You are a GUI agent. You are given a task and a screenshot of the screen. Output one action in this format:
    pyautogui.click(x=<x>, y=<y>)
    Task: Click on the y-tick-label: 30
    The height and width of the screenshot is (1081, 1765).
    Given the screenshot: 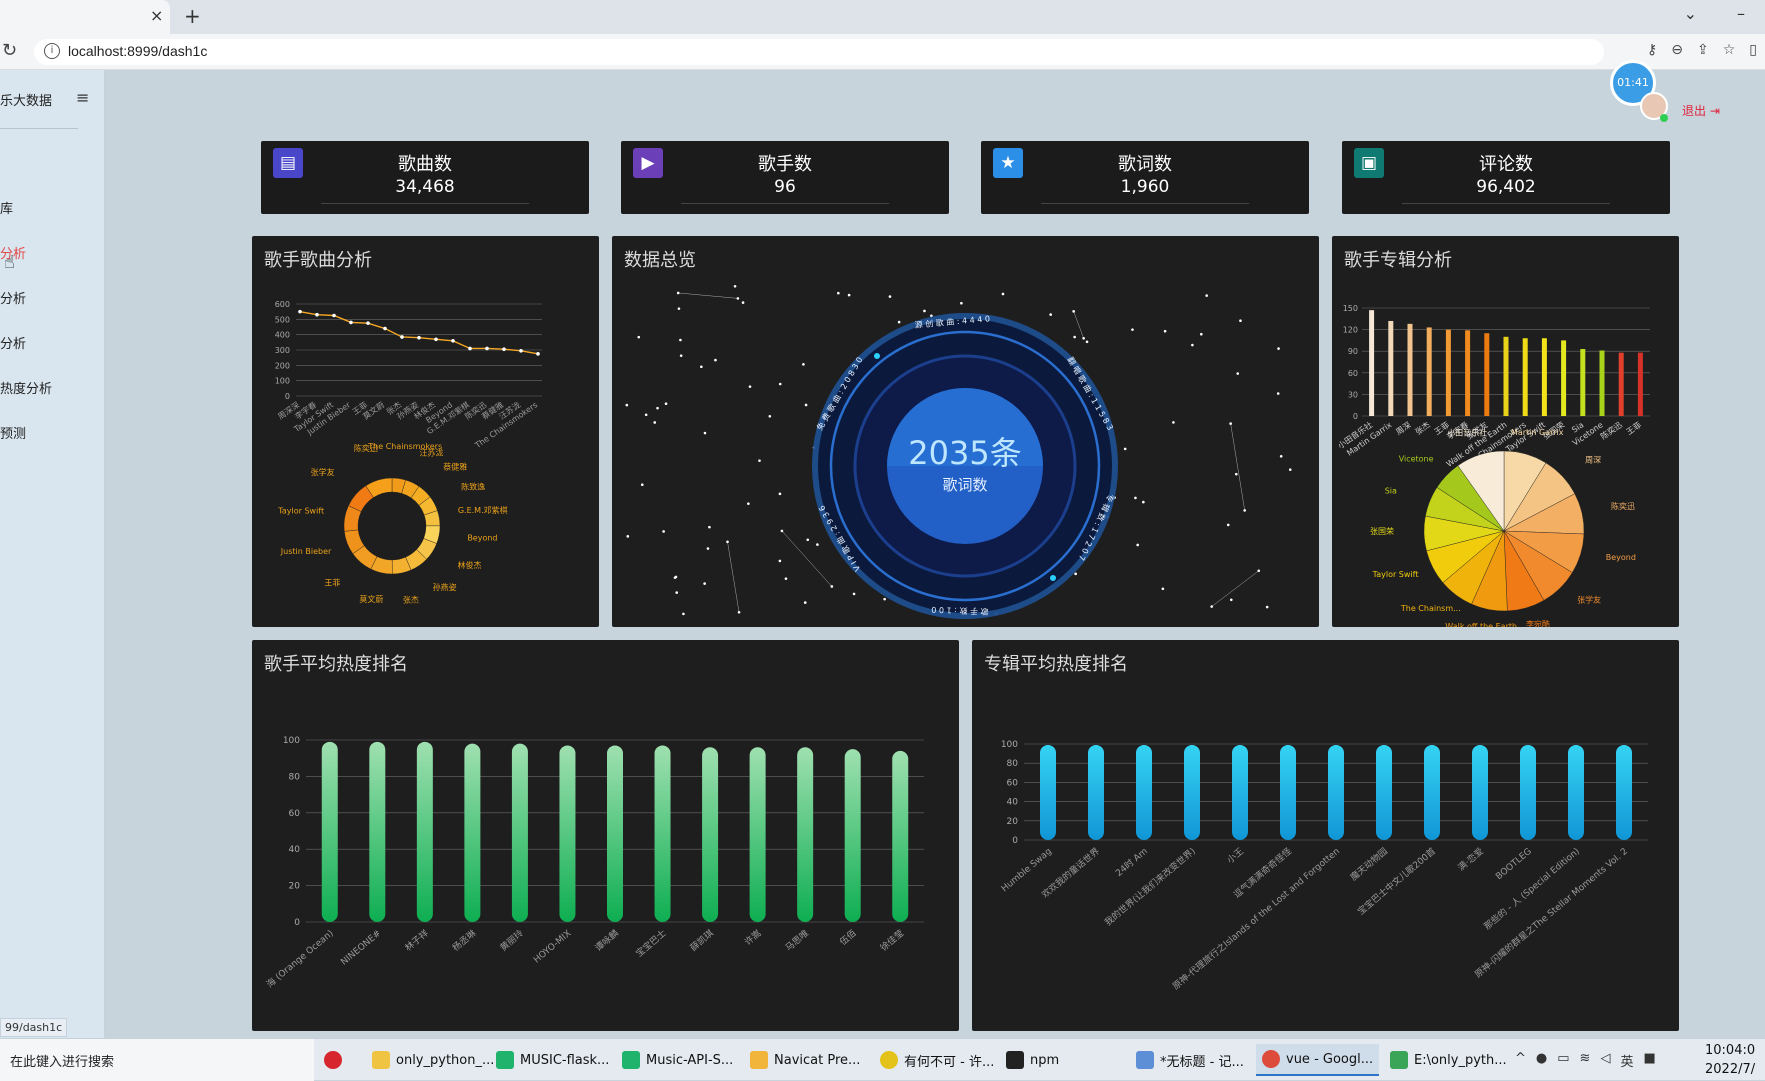 What is the action you would take?
    pyautogui.click(x=1353, y=394)
    